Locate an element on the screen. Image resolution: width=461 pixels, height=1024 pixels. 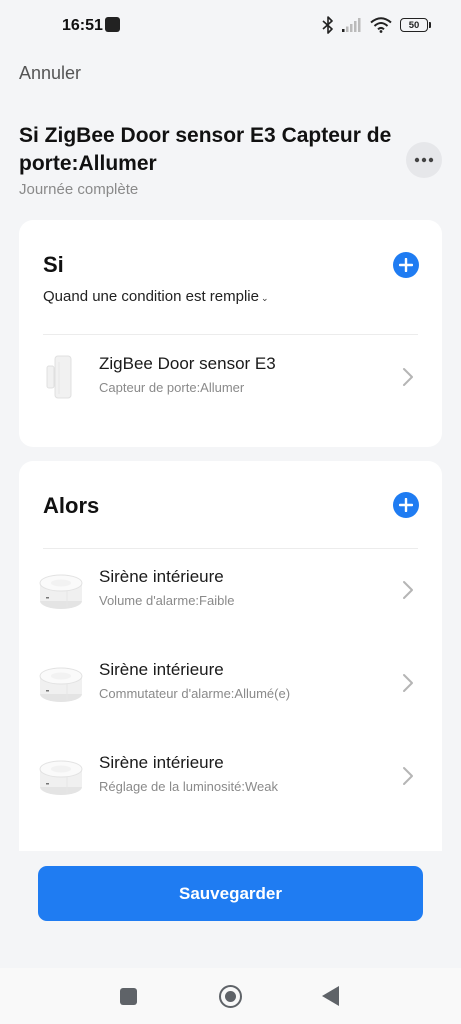
condition-device-name: ZigBee Door sensor E3 is located at coordinates (187, 363).